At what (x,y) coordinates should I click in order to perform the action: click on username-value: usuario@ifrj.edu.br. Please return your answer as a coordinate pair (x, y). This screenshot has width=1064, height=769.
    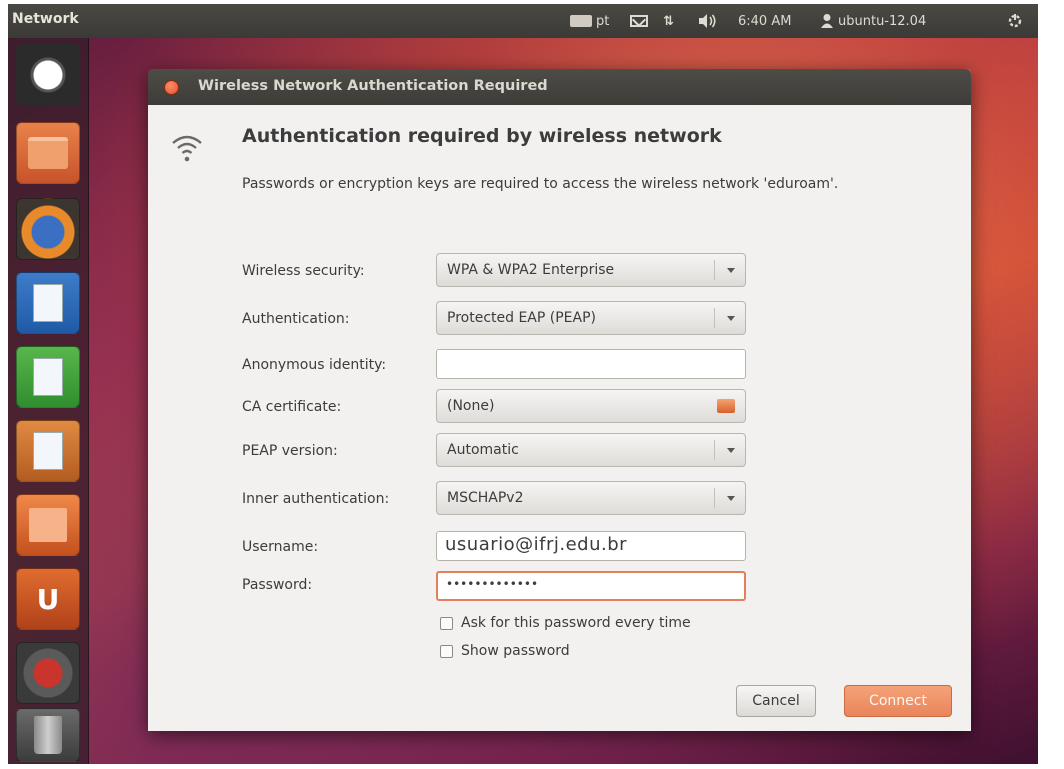
    Looking at the image, I should click on (536, 544).